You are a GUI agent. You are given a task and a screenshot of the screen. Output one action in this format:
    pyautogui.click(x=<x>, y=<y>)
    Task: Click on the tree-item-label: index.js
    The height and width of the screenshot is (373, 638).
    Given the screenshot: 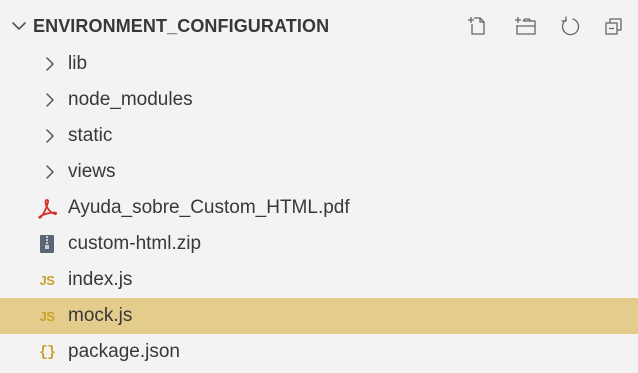 What is the action you would take?
    pyautogui.click(x=100, y=279)
    